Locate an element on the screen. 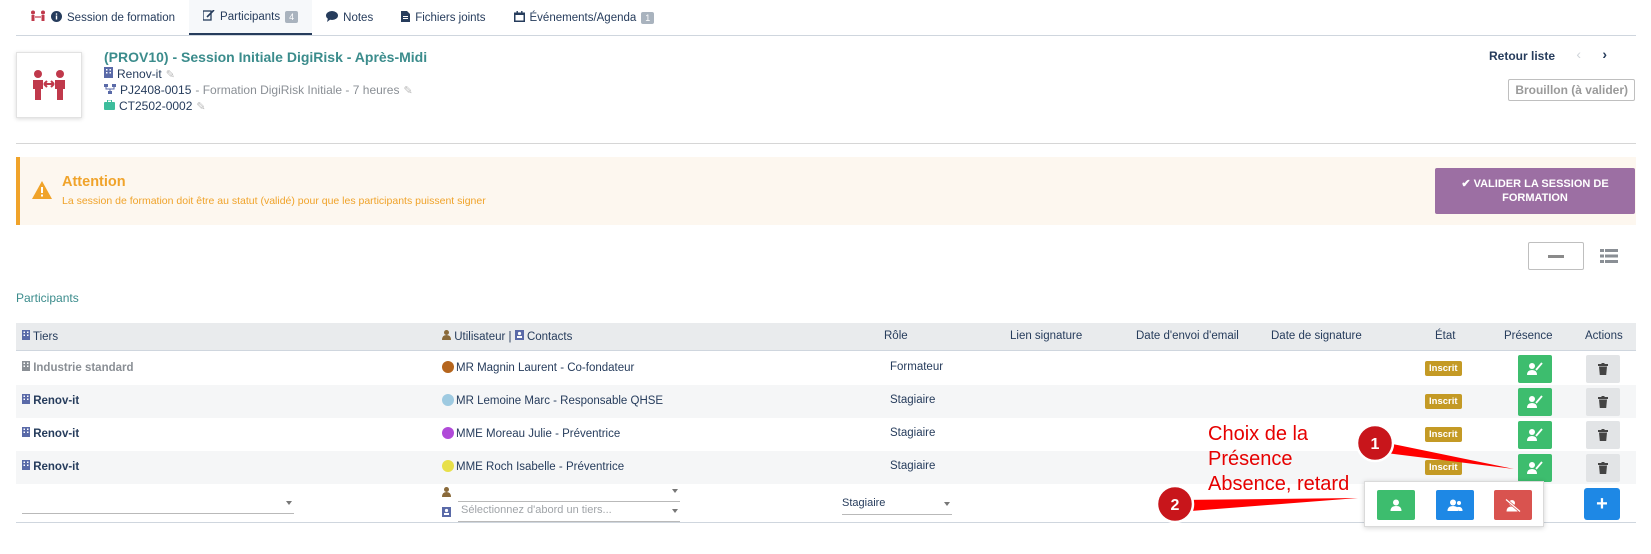 The height and width of the screenshot is (554, 1651). remote-presence-button is located at coordinates (1455, 505).